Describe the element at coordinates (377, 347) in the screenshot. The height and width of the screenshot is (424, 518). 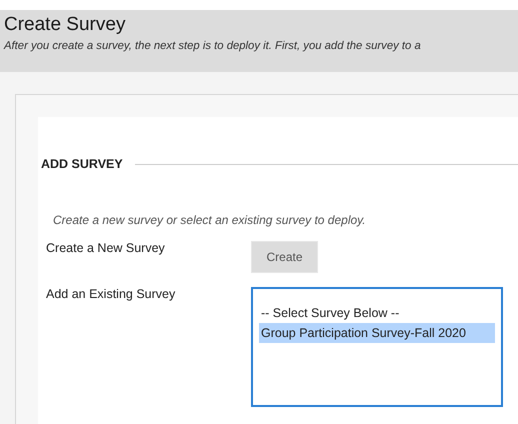
I see `survey-listbox: -- Select Survey Below -- Group Participation Survey-Fall 2020` at that location.